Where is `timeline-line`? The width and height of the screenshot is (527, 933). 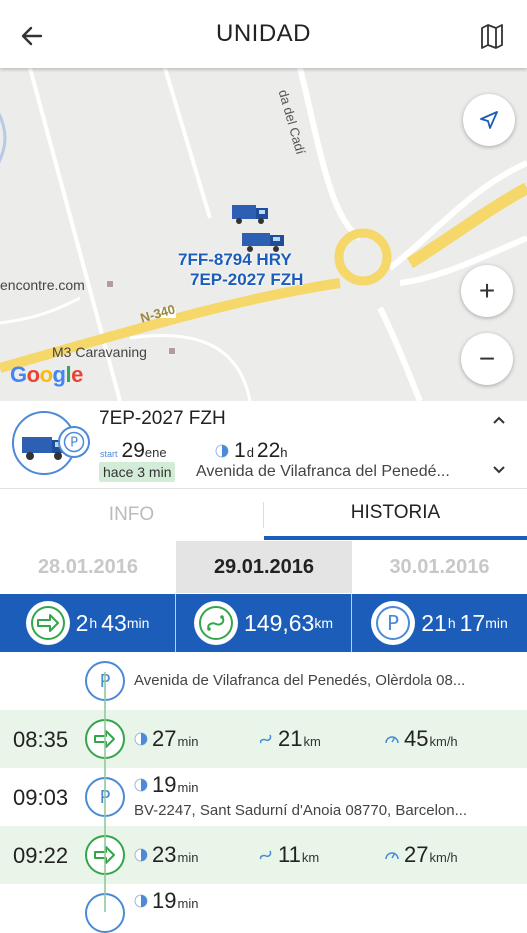 timeline-line is located at coordinates (105, 792).